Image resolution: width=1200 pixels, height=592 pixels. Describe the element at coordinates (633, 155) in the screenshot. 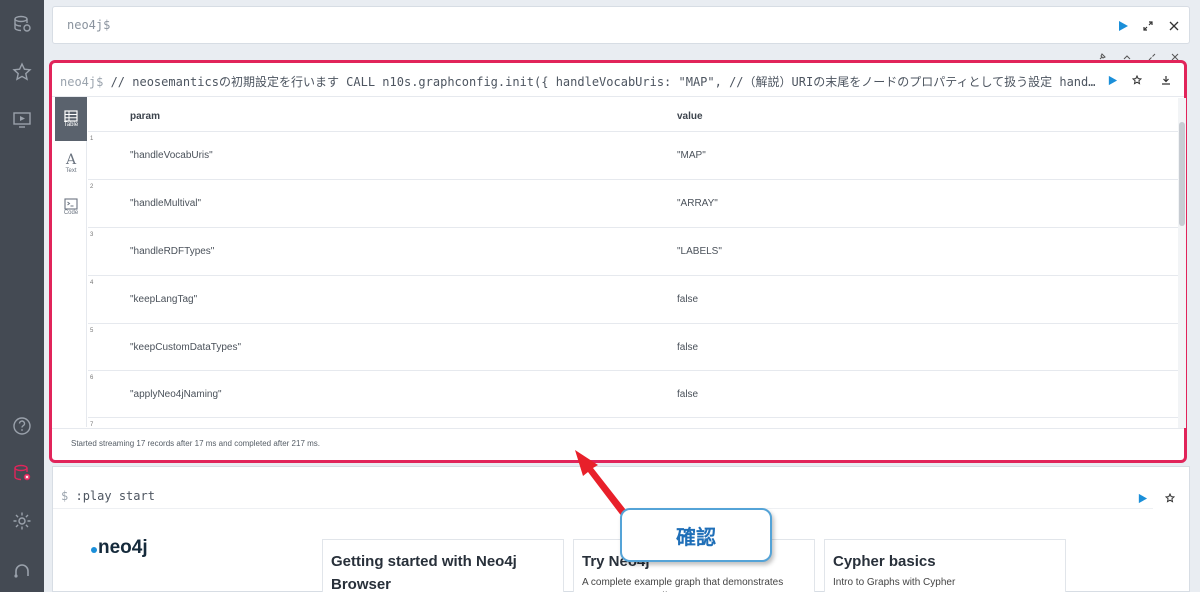

I see `table-row: 1 "handleVocabUris" "MAP"` at that location.